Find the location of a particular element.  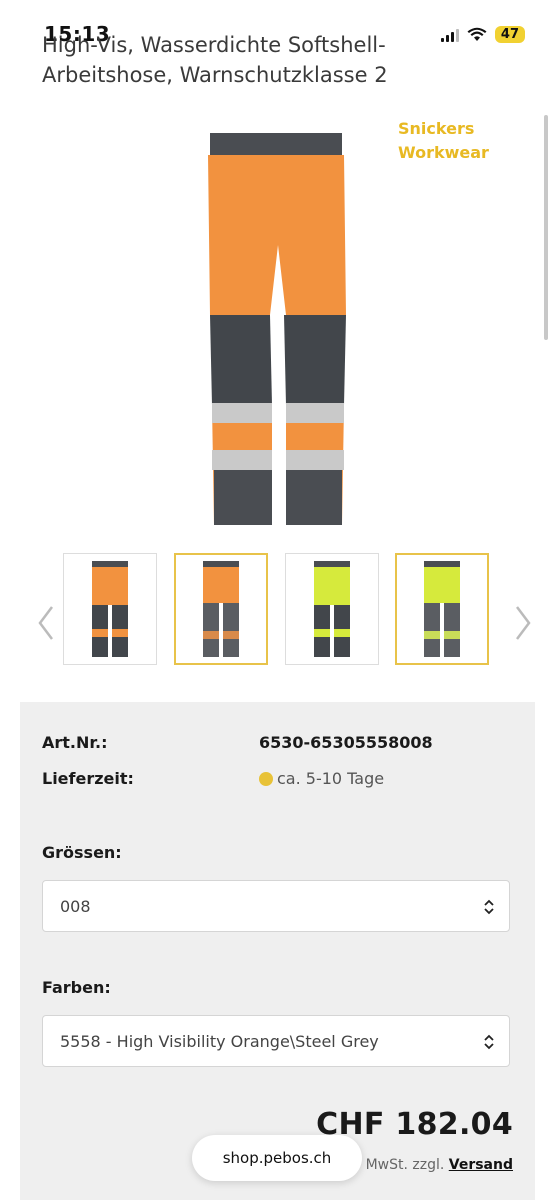

color-select: 5558 - High Visibility Orange\Steel Grey is located at coordinates (276, 1041).